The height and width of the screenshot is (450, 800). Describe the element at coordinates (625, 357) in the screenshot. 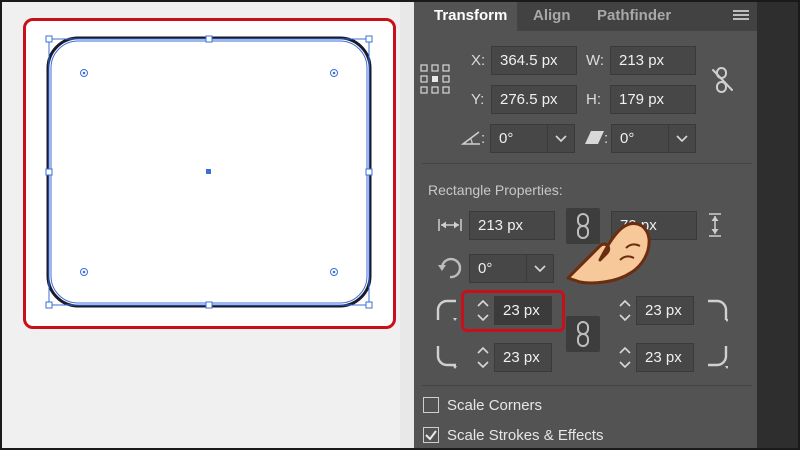

I see `corner-bottom-right-stepper` at that location.